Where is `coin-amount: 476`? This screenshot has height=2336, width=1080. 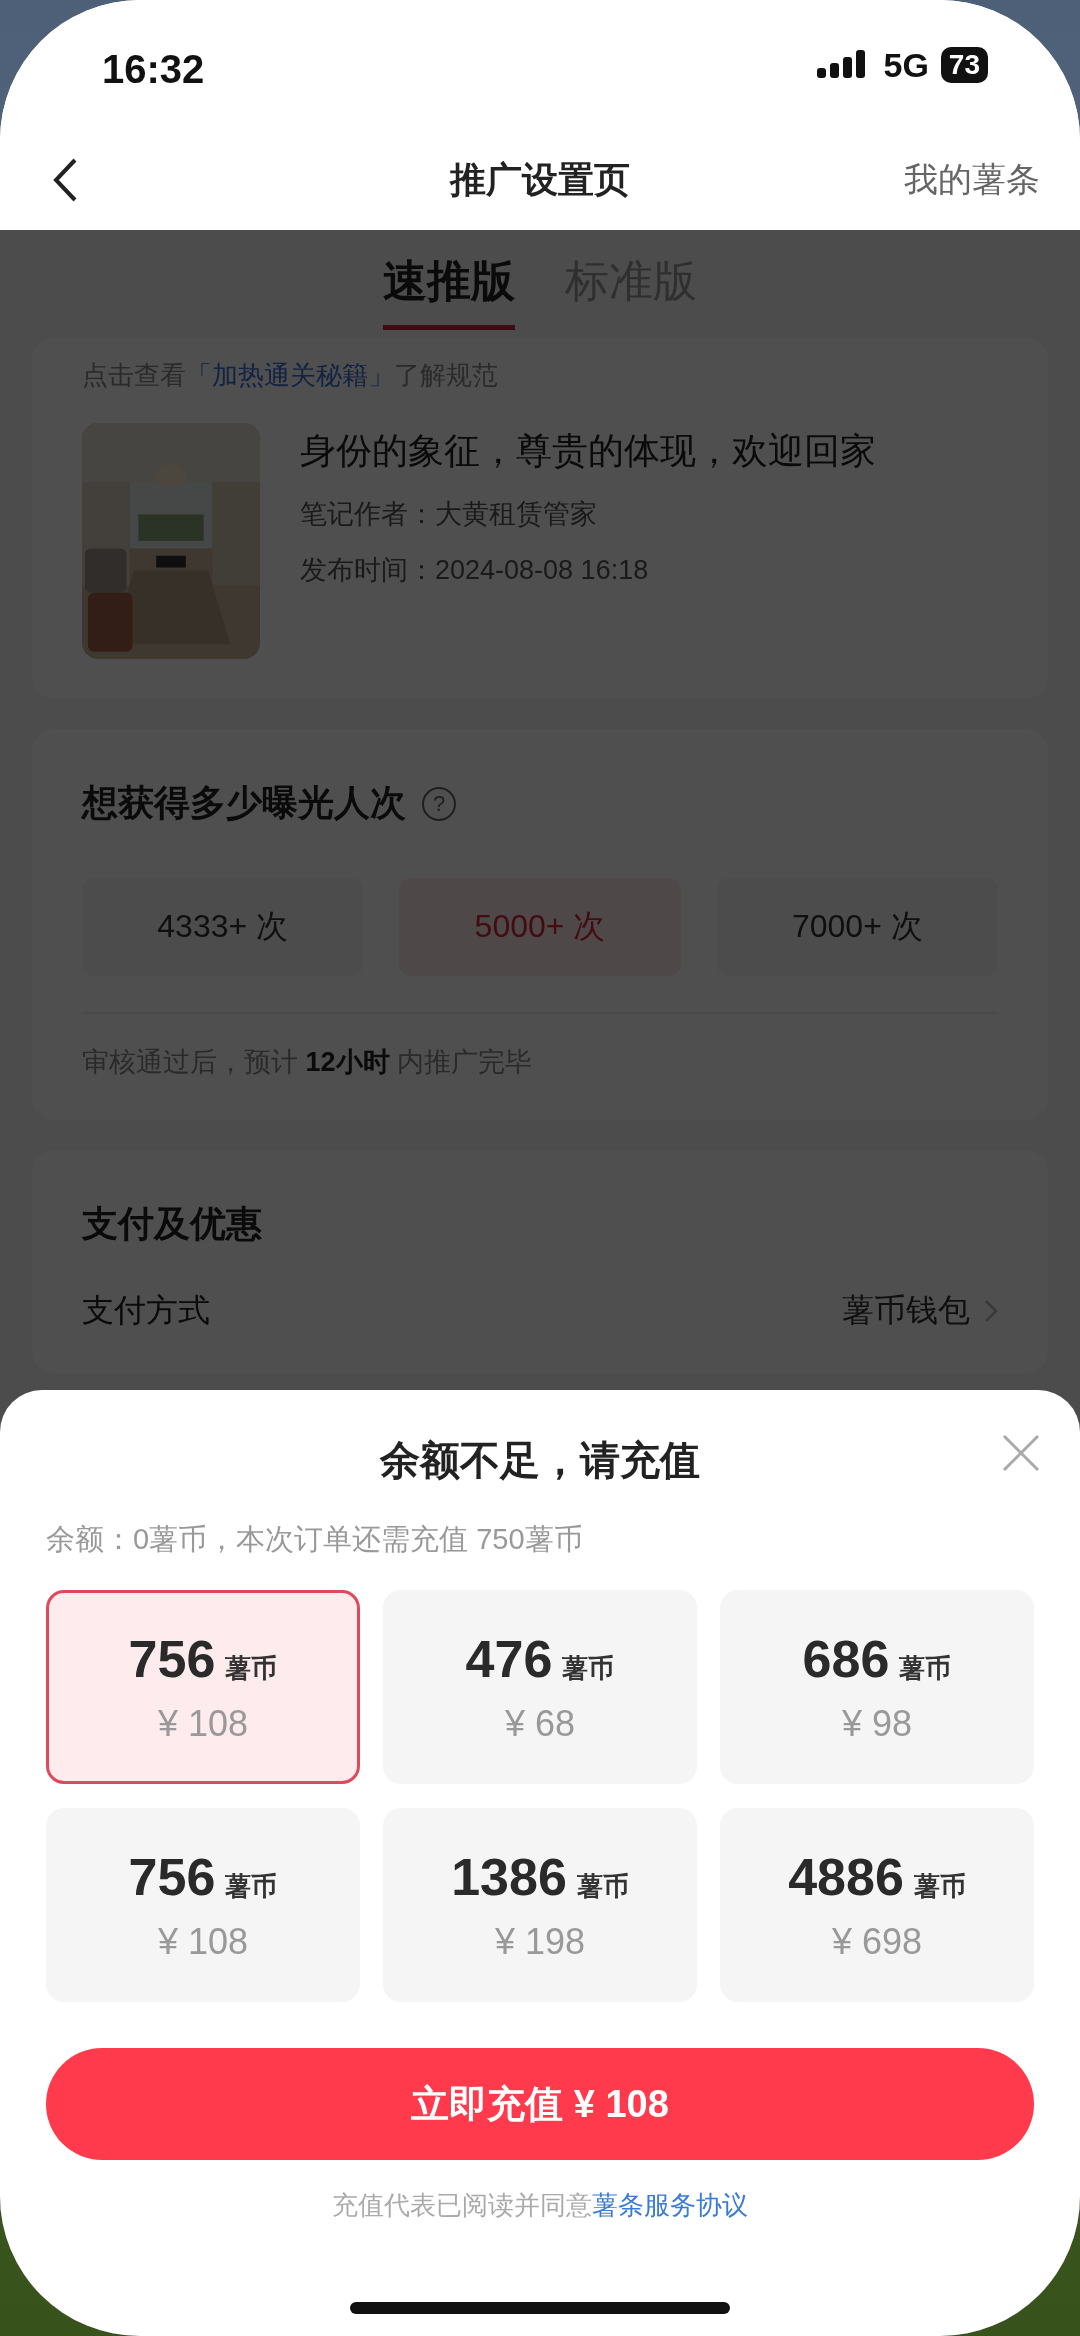
coin-amount: 476 is located at coordinates (509, 1659).